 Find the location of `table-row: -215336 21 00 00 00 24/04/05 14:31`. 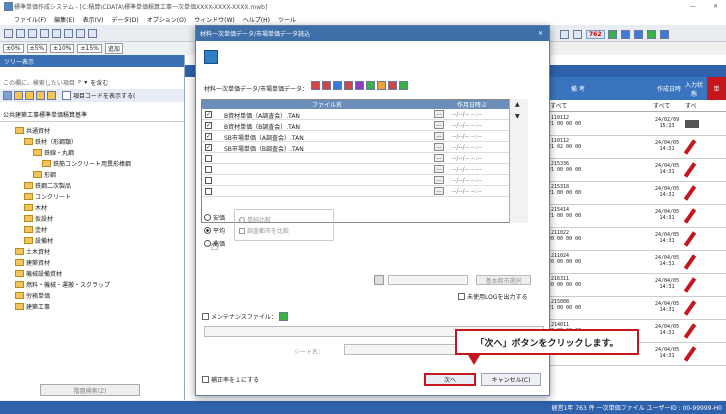

table-row: -215336 21 00 00 00 24/04/05 14:31 is located at coordinates (635, 170).